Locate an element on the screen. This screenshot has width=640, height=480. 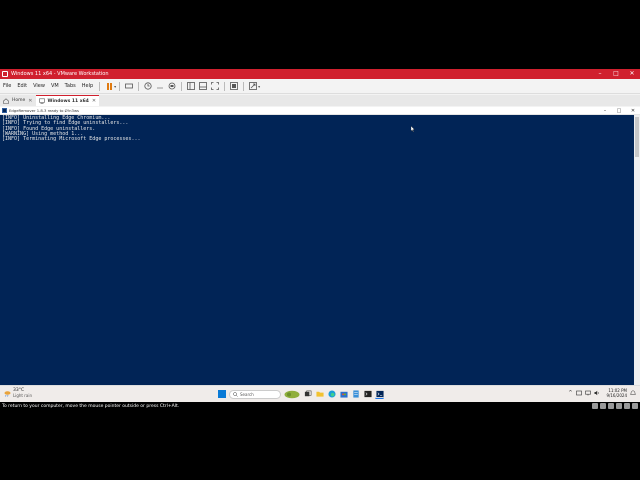
revert-snapshot-button is located at coordinates (160, 86).